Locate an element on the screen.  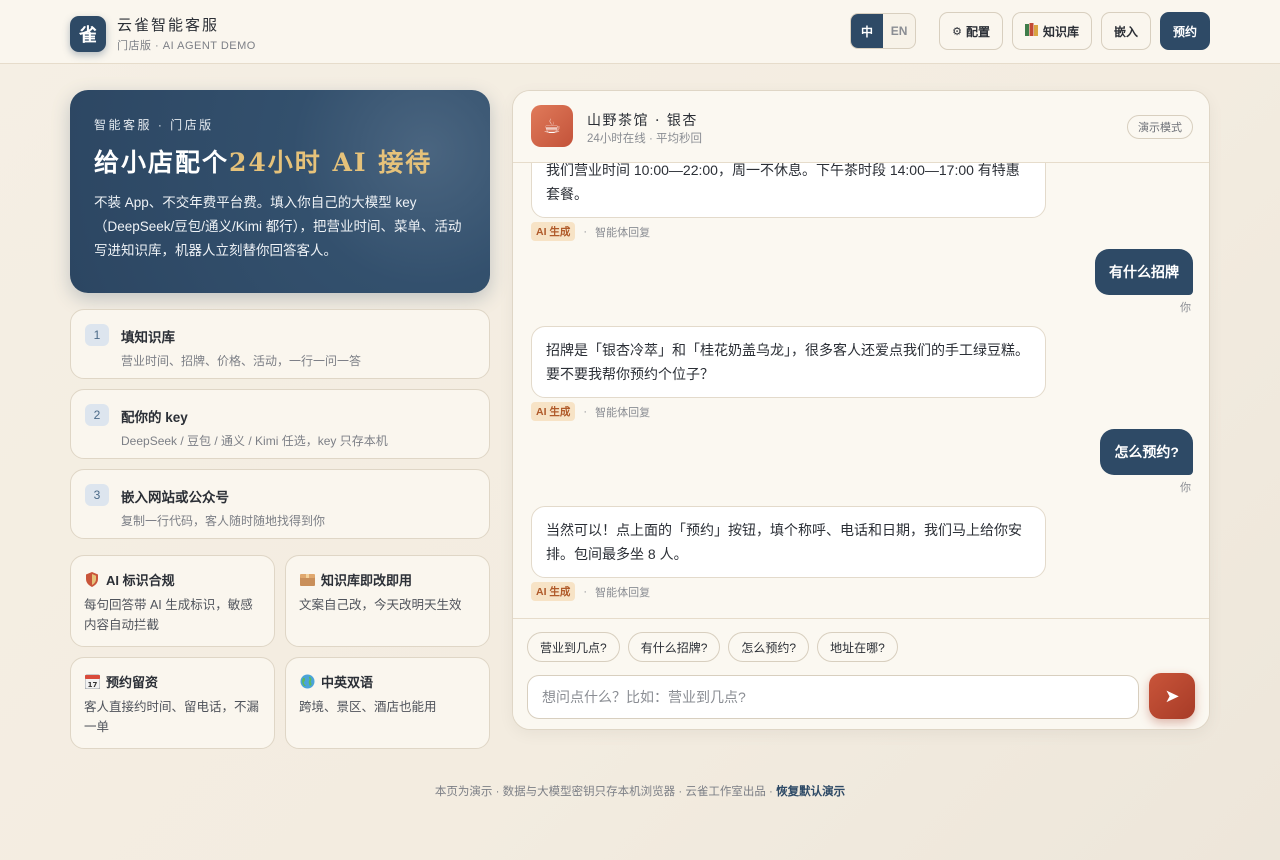
feature-title: 知识库即改即用 is located at coordinates (387, 579).